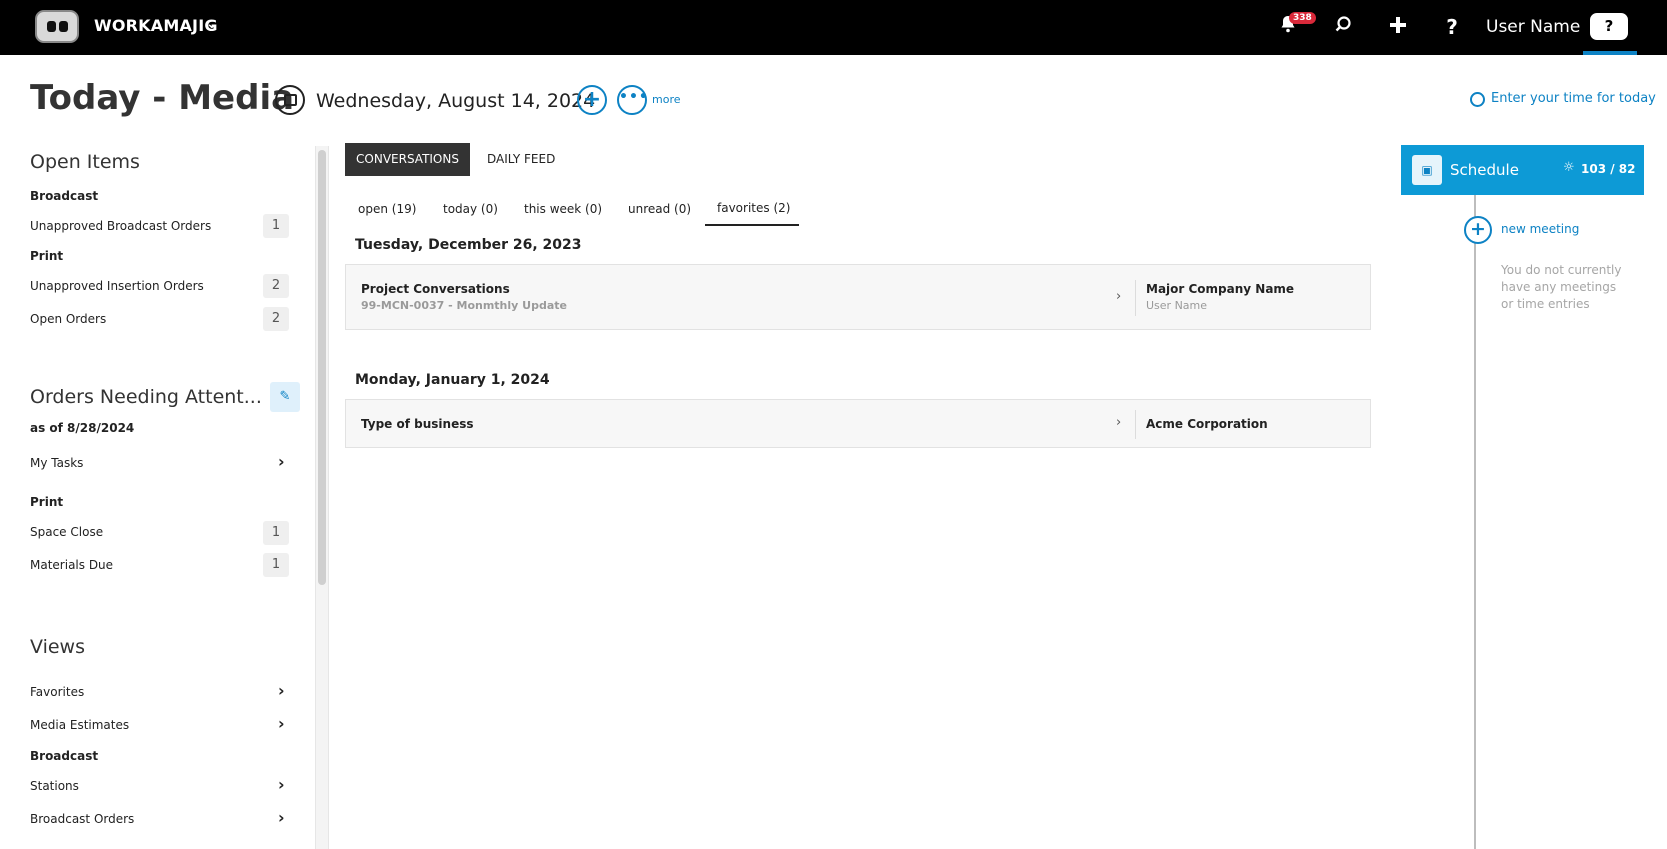 This screenshot has width=1667, height=849. Describe the element at coordinates (290, 100) in the screenshot. I see `calendar-icon` at that location.